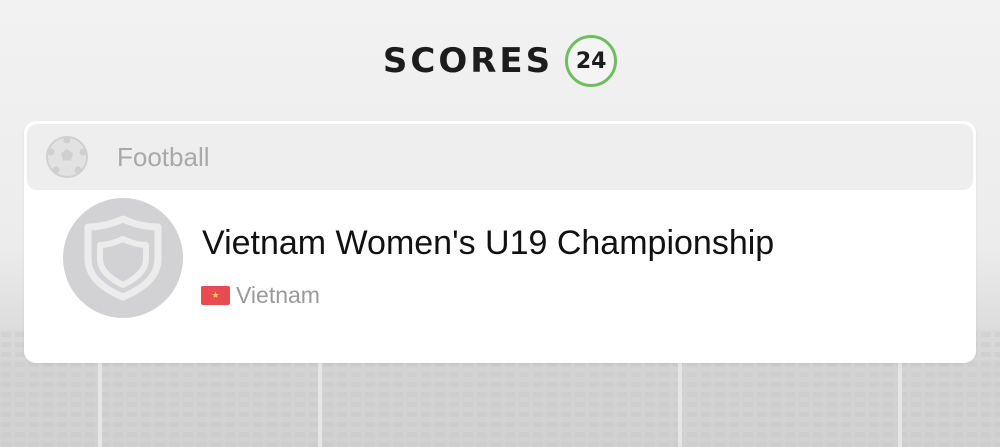  I want to click on soccer-ball-icon, so click(67, 157).